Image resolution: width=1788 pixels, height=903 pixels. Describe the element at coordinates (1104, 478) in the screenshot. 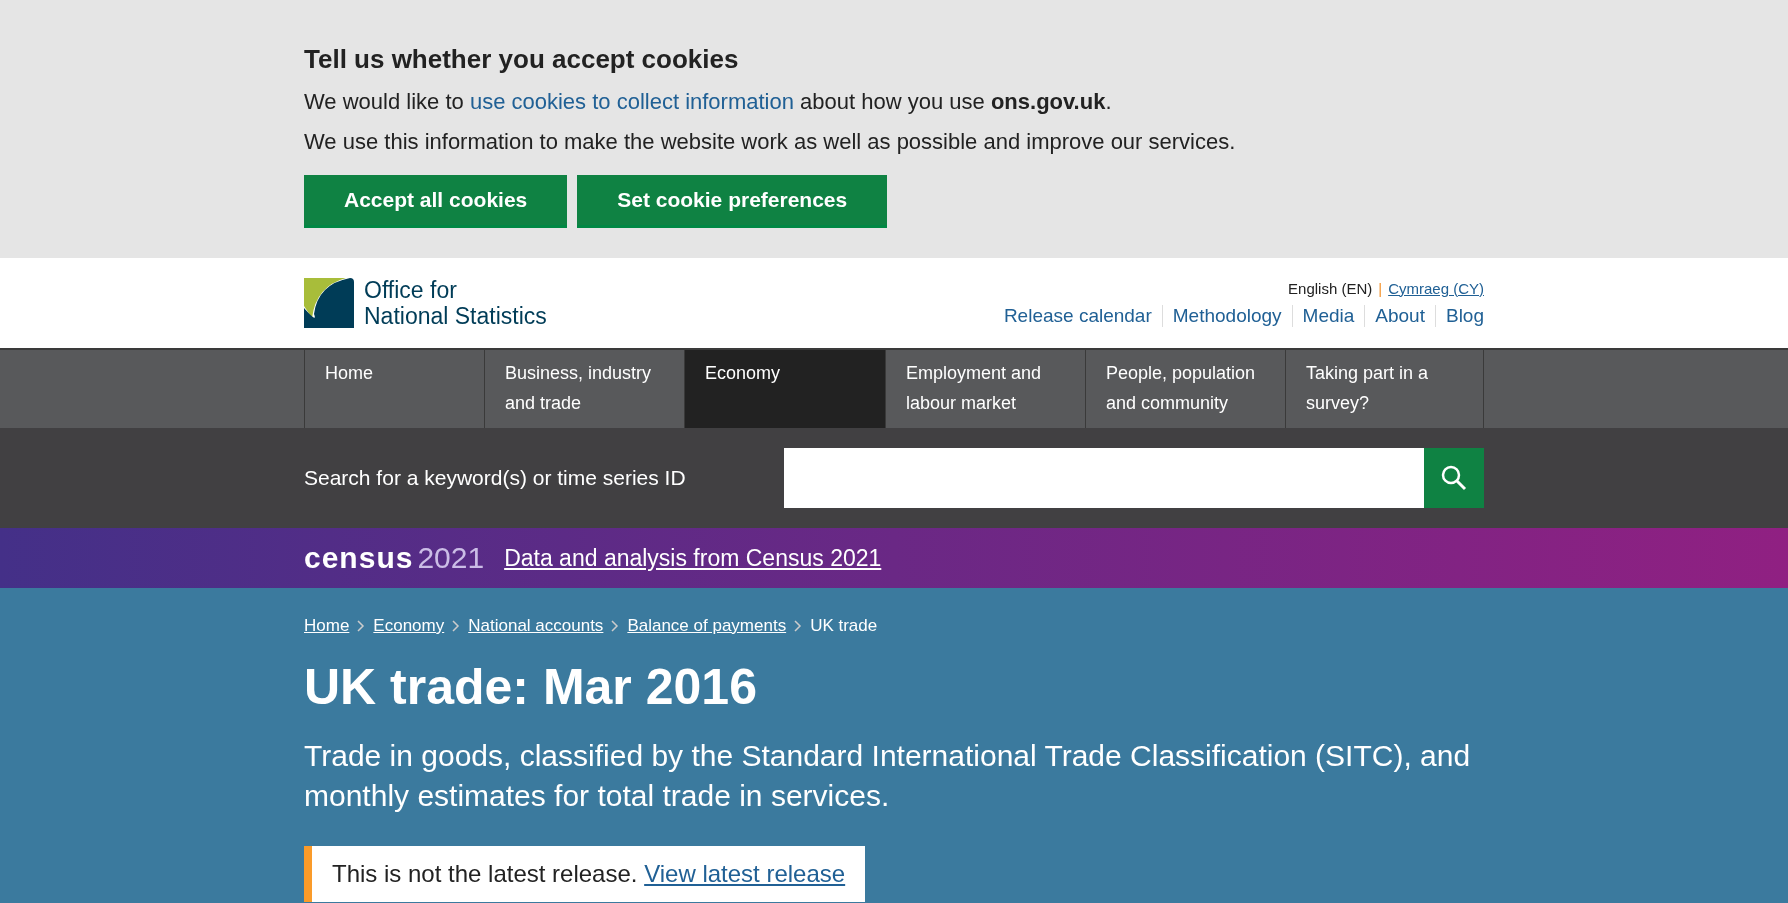

I see `search-field` at that location.